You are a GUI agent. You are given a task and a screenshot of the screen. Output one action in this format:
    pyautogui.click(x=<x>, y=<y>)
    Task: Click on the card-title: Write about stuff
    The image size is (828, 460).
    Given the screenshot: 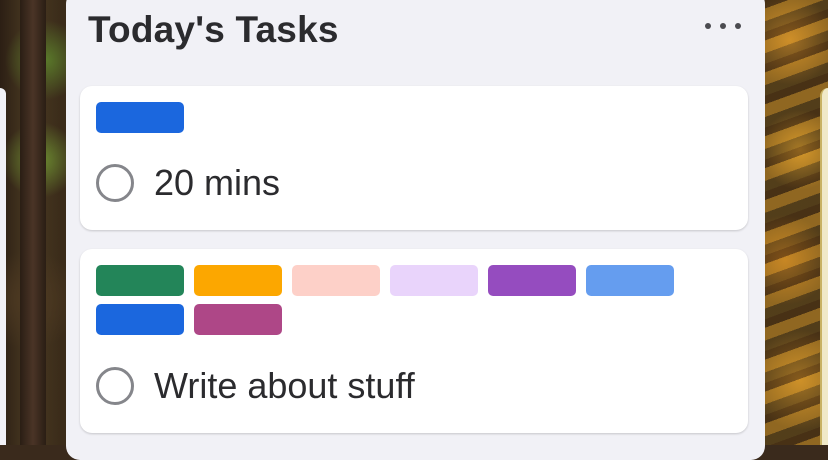 What is the action you would take?
    pyautogui.click(x=284, y=385)
    